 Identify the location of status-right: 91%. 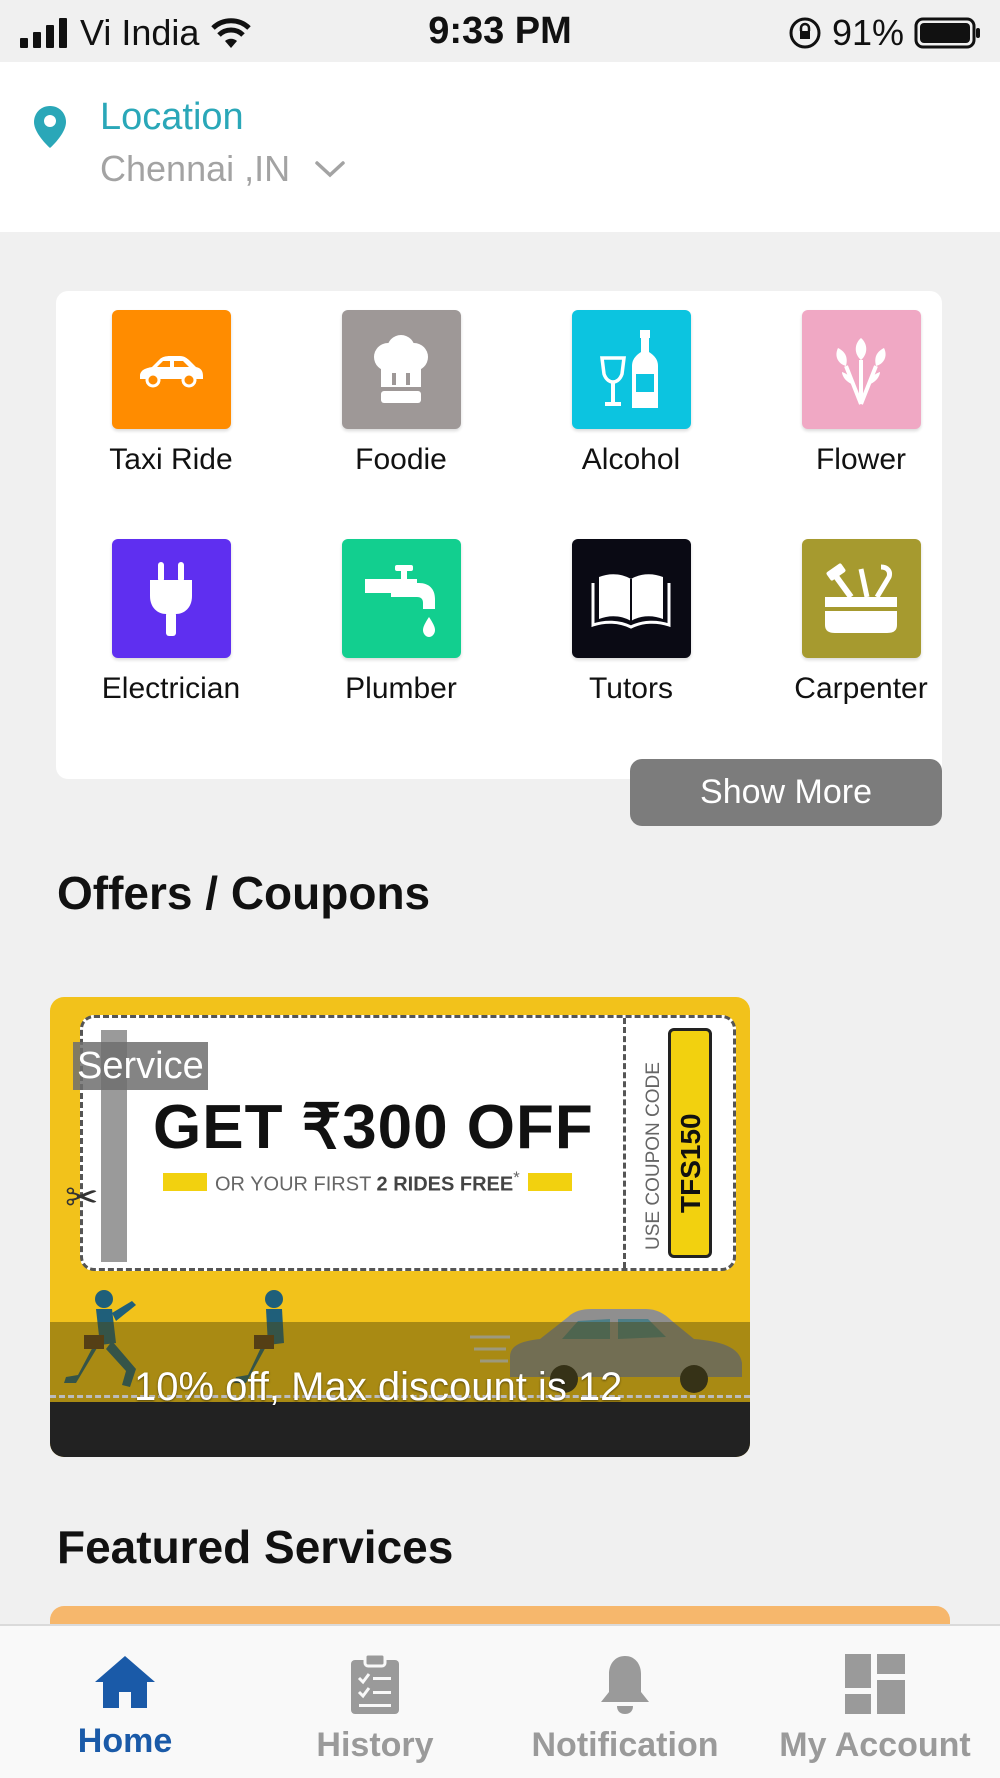
(885, 33).